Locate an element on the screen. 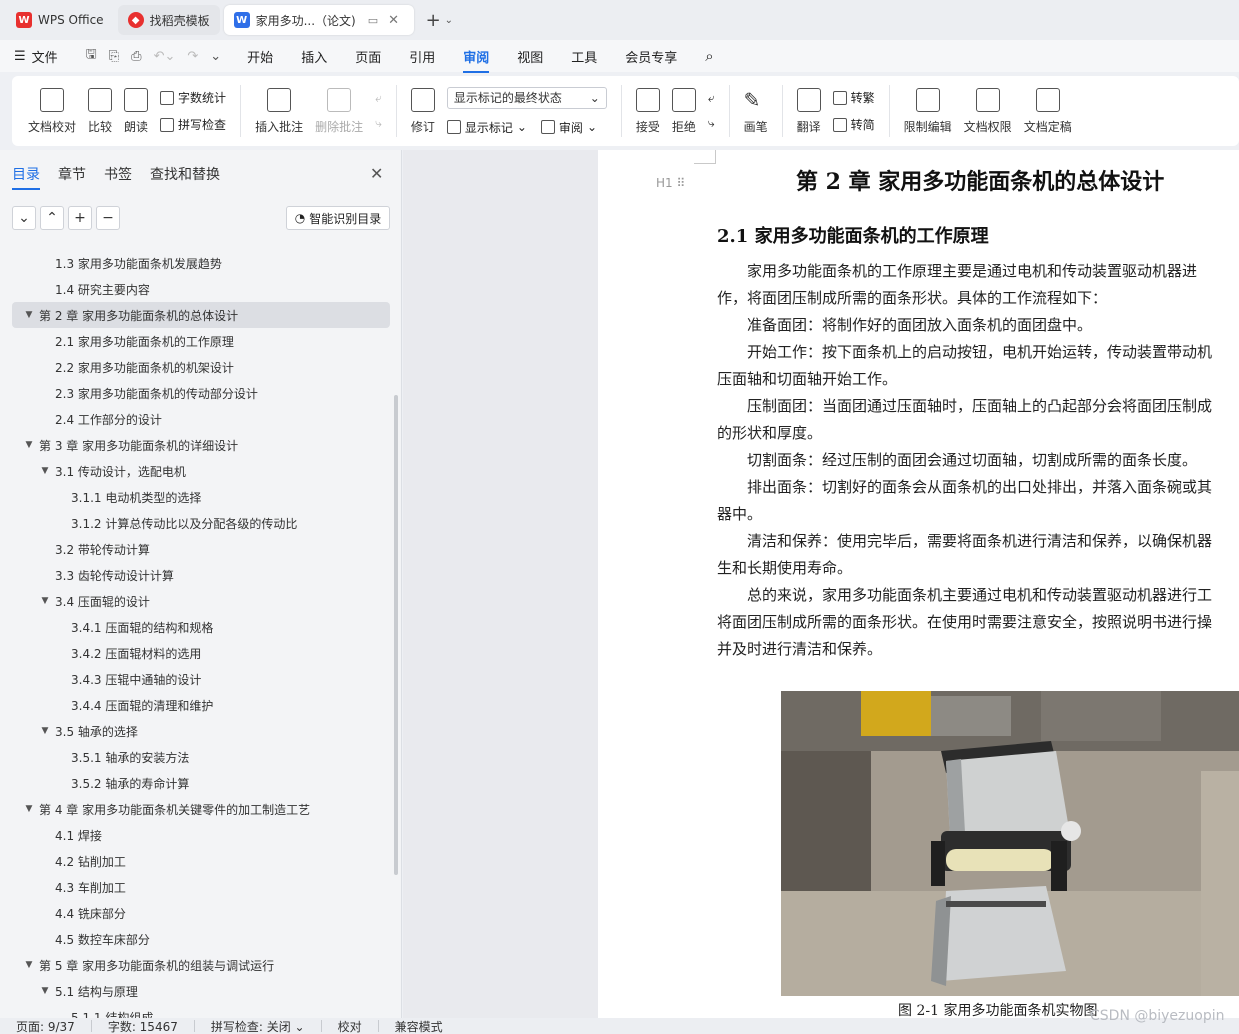 The image size is (1239, 1034). toc-item: 4.1 焊接 is located at coordinates (201, 835).